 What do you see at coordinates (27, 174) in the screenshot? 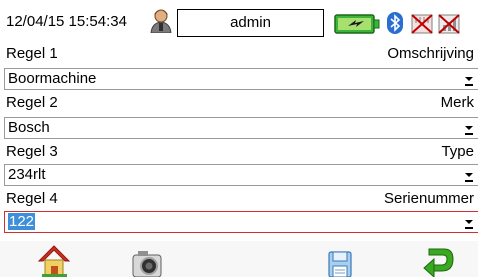
I see `rule-3-value: 234rlt` at bounding box center [27, 174].